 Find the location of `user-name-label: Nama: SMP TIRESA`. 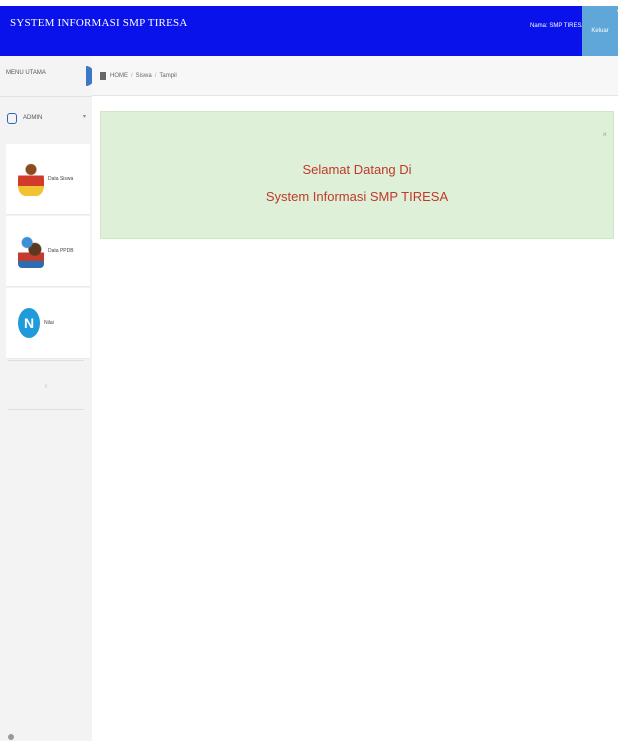

user-name-label: Nama: SMP TIRESA is located at coordinates (558, 26).